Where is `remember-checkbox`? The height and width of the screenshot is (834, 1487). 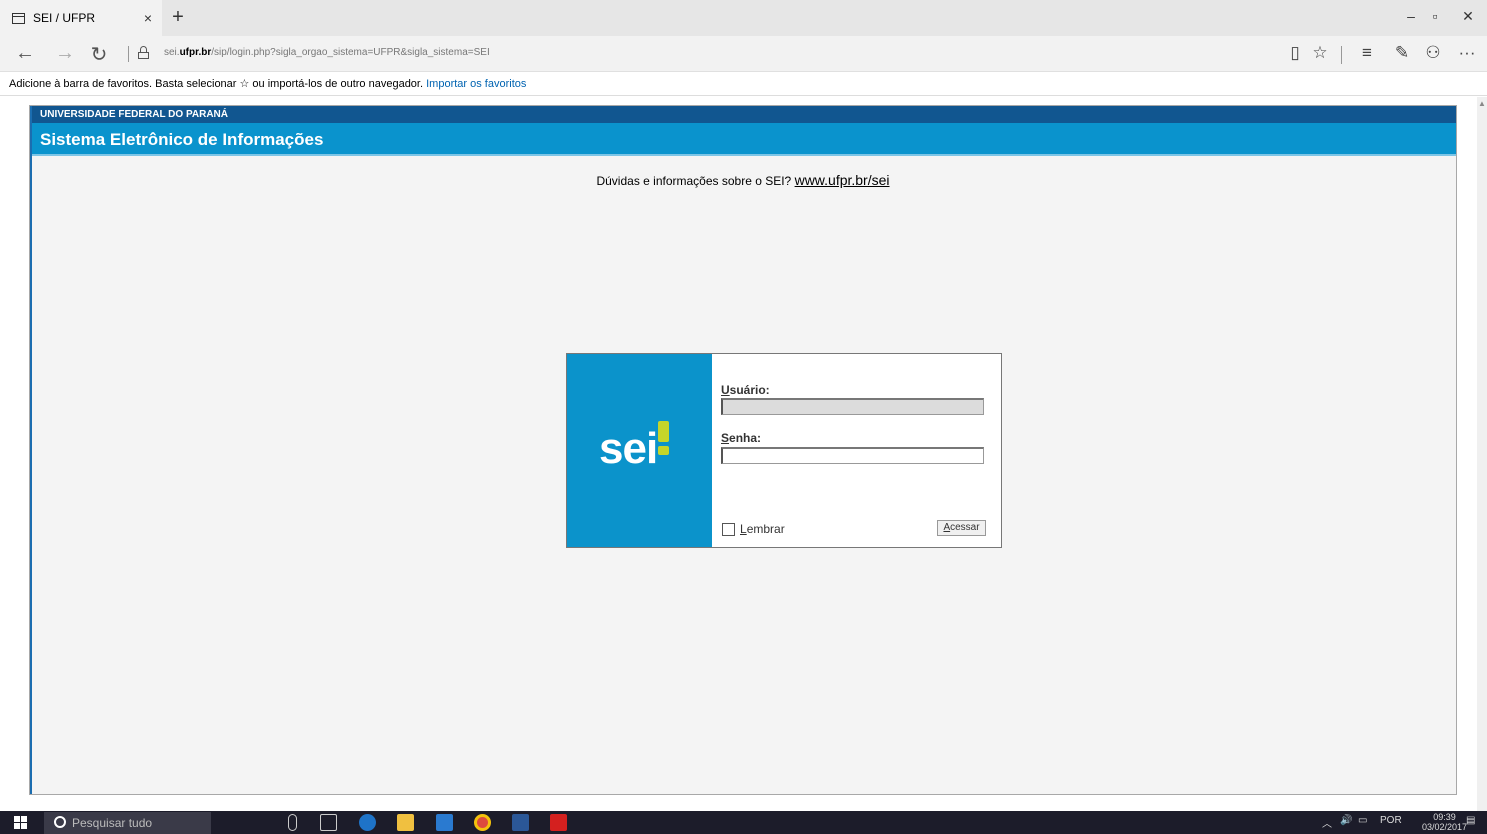 remember-checkbox is located at coordinates (728, 529).